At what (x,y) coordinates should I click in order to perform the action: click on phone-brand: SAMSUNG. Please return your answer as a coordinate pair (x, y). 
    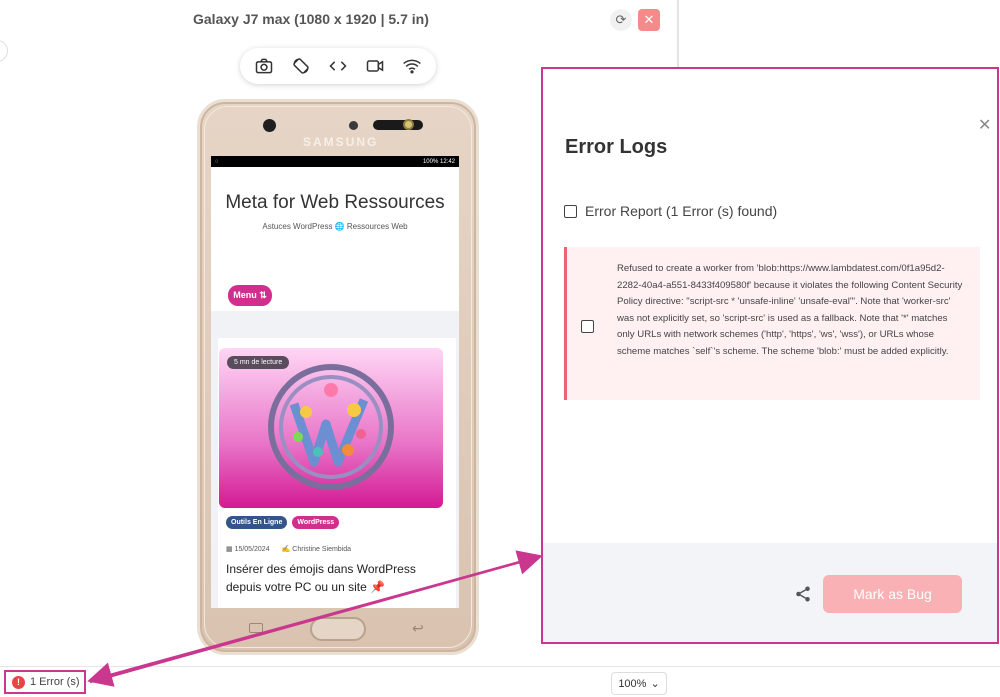
    Looking at the image, I should click on (341, 142).